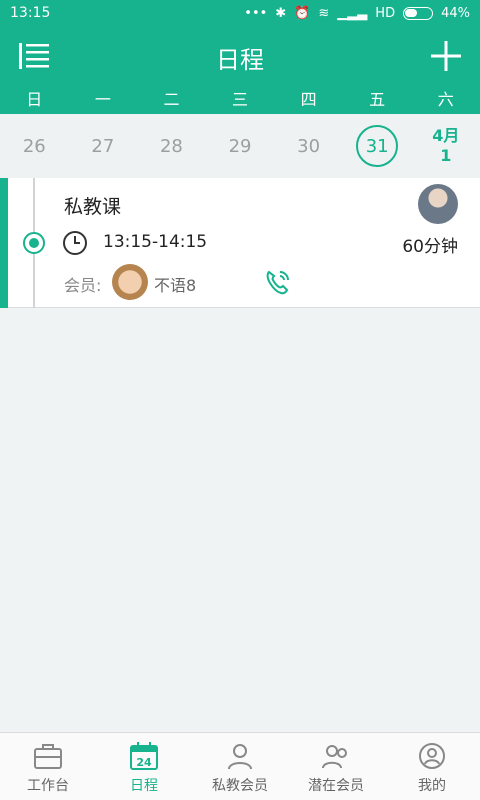  Describe the element at coordinates (4, 243) in the screenshot. I see `event-accent-bar` at that location.